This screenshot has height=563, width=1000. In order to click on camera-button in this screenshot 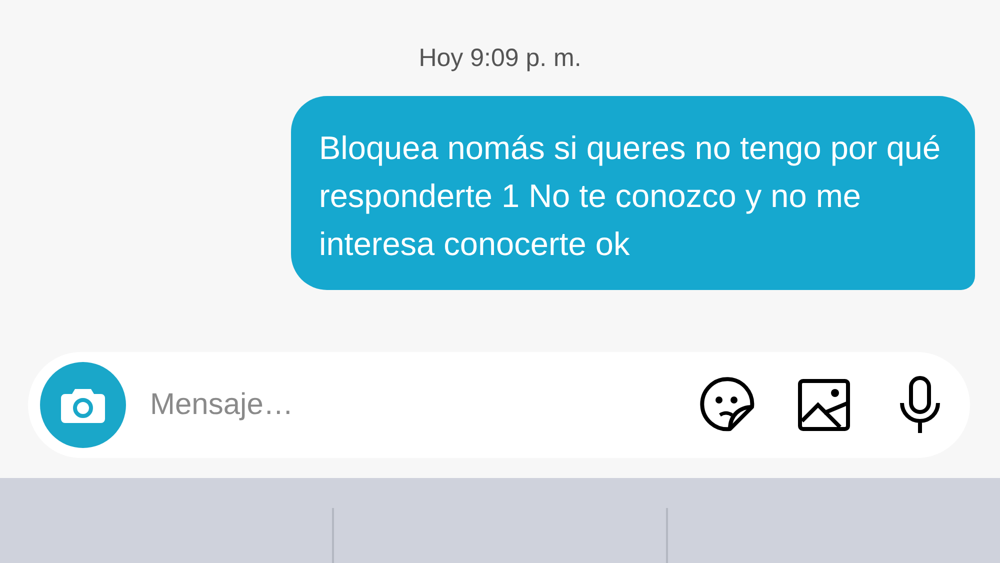, I will do `click(83, 405)`.